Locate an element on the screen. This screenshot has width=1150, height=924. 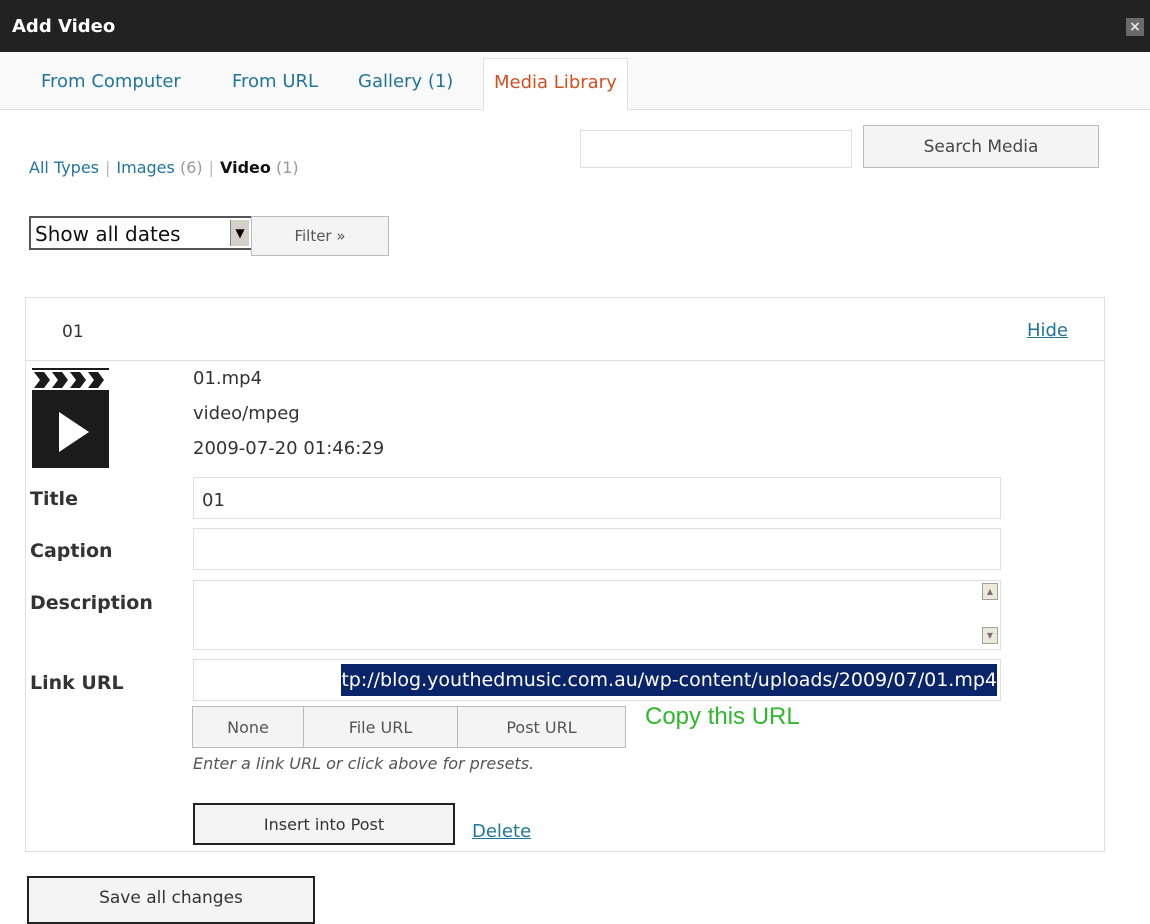
description-label: Description is located at coordinates (91, 603).